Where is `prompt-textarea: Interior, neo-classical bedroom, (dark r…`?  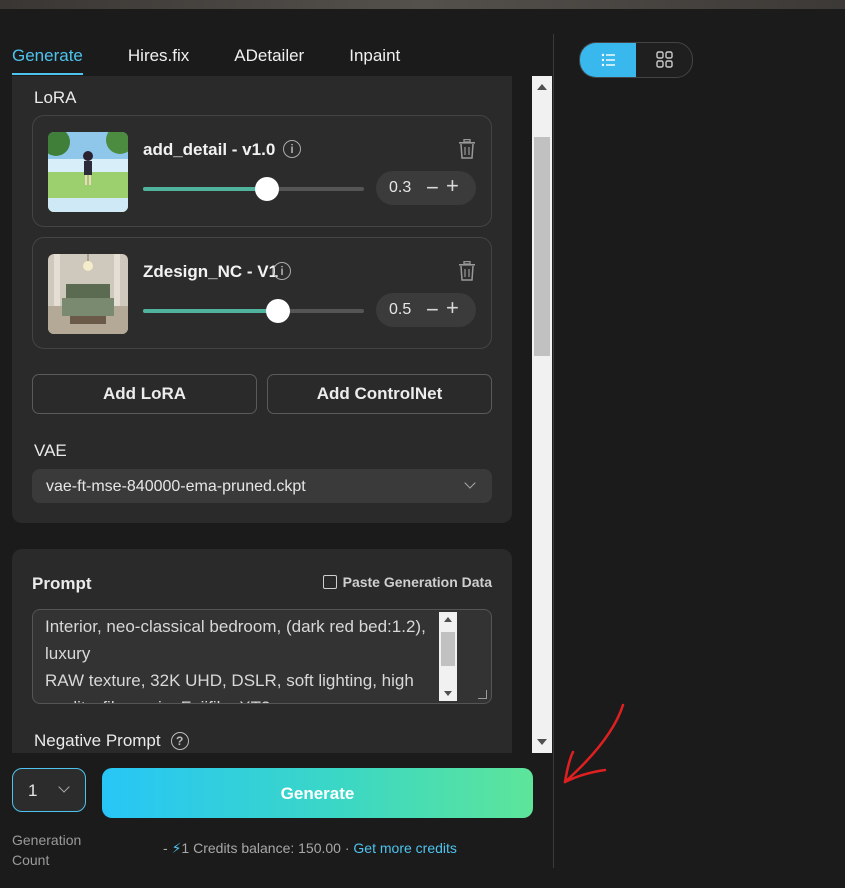 prompt-textarea: Interior, neo-classical bedroom, (dark r… is located at coordinates (262, 656).